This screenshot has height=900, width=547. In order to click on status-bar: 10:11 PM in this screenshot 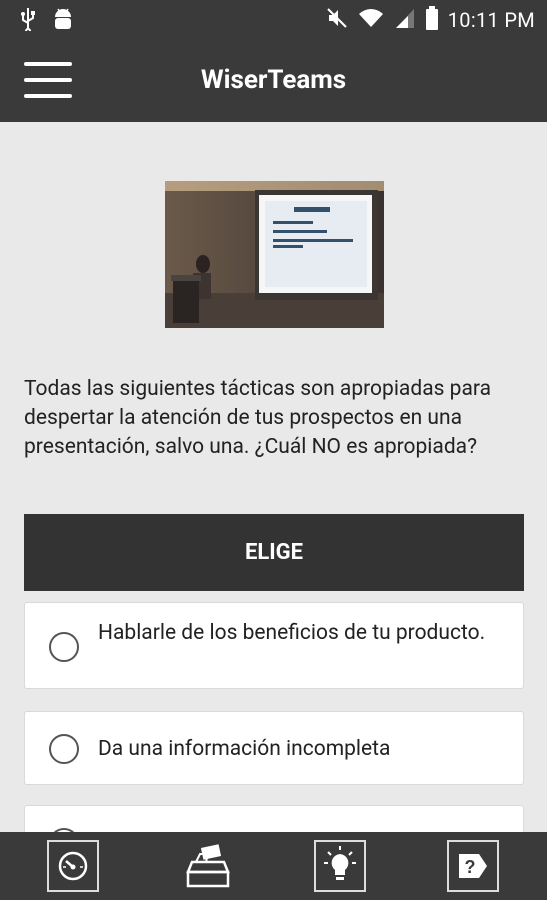, I will do `click(273, 20)`.